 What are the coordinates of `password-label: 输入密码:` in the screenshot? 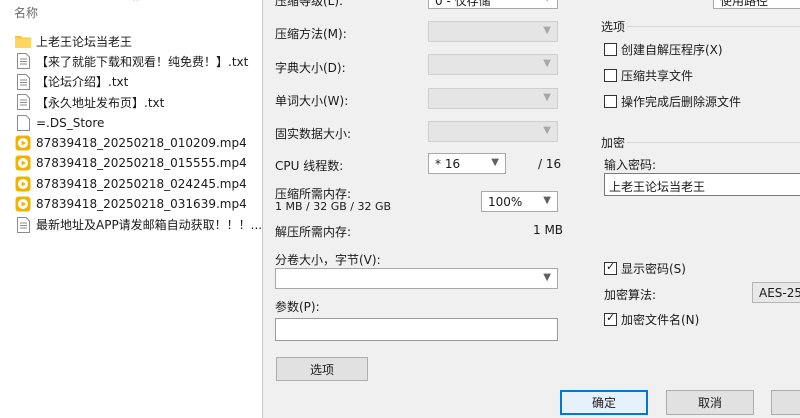 It's located at (630, 165).